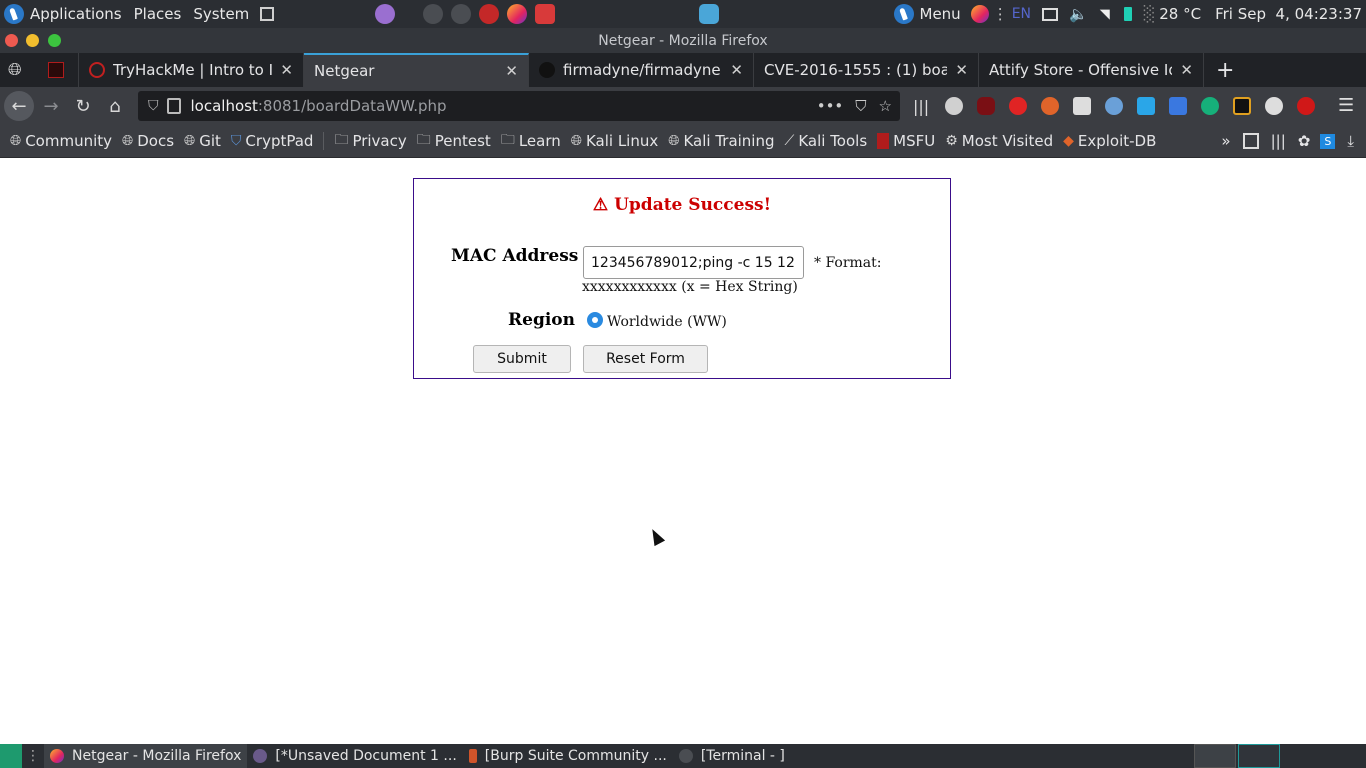 This screenshot has height=768, width=1366. Describe the element at coordinates (515, 256) in the screenshot. I see `mac-address-label: MAC Address` at that location.